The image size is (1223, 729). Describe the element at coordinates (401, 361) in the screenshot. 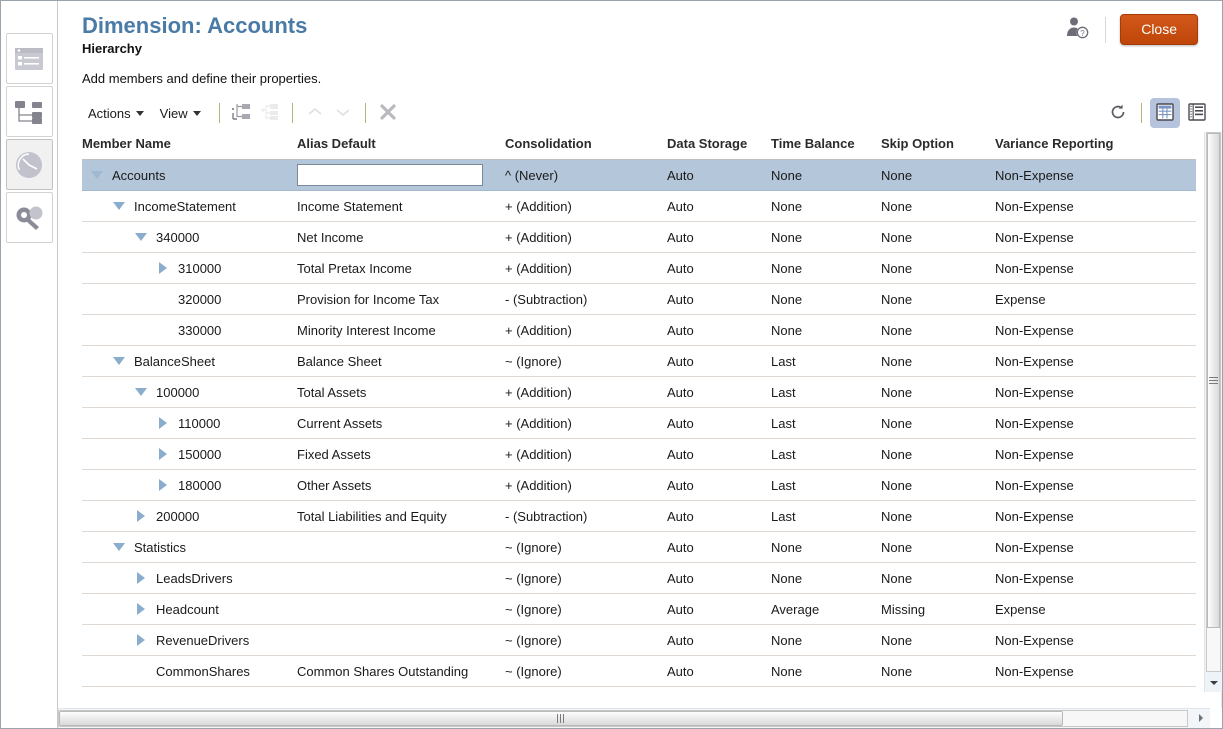

I see `cell-alias-default: Balance Sheet` at that location.